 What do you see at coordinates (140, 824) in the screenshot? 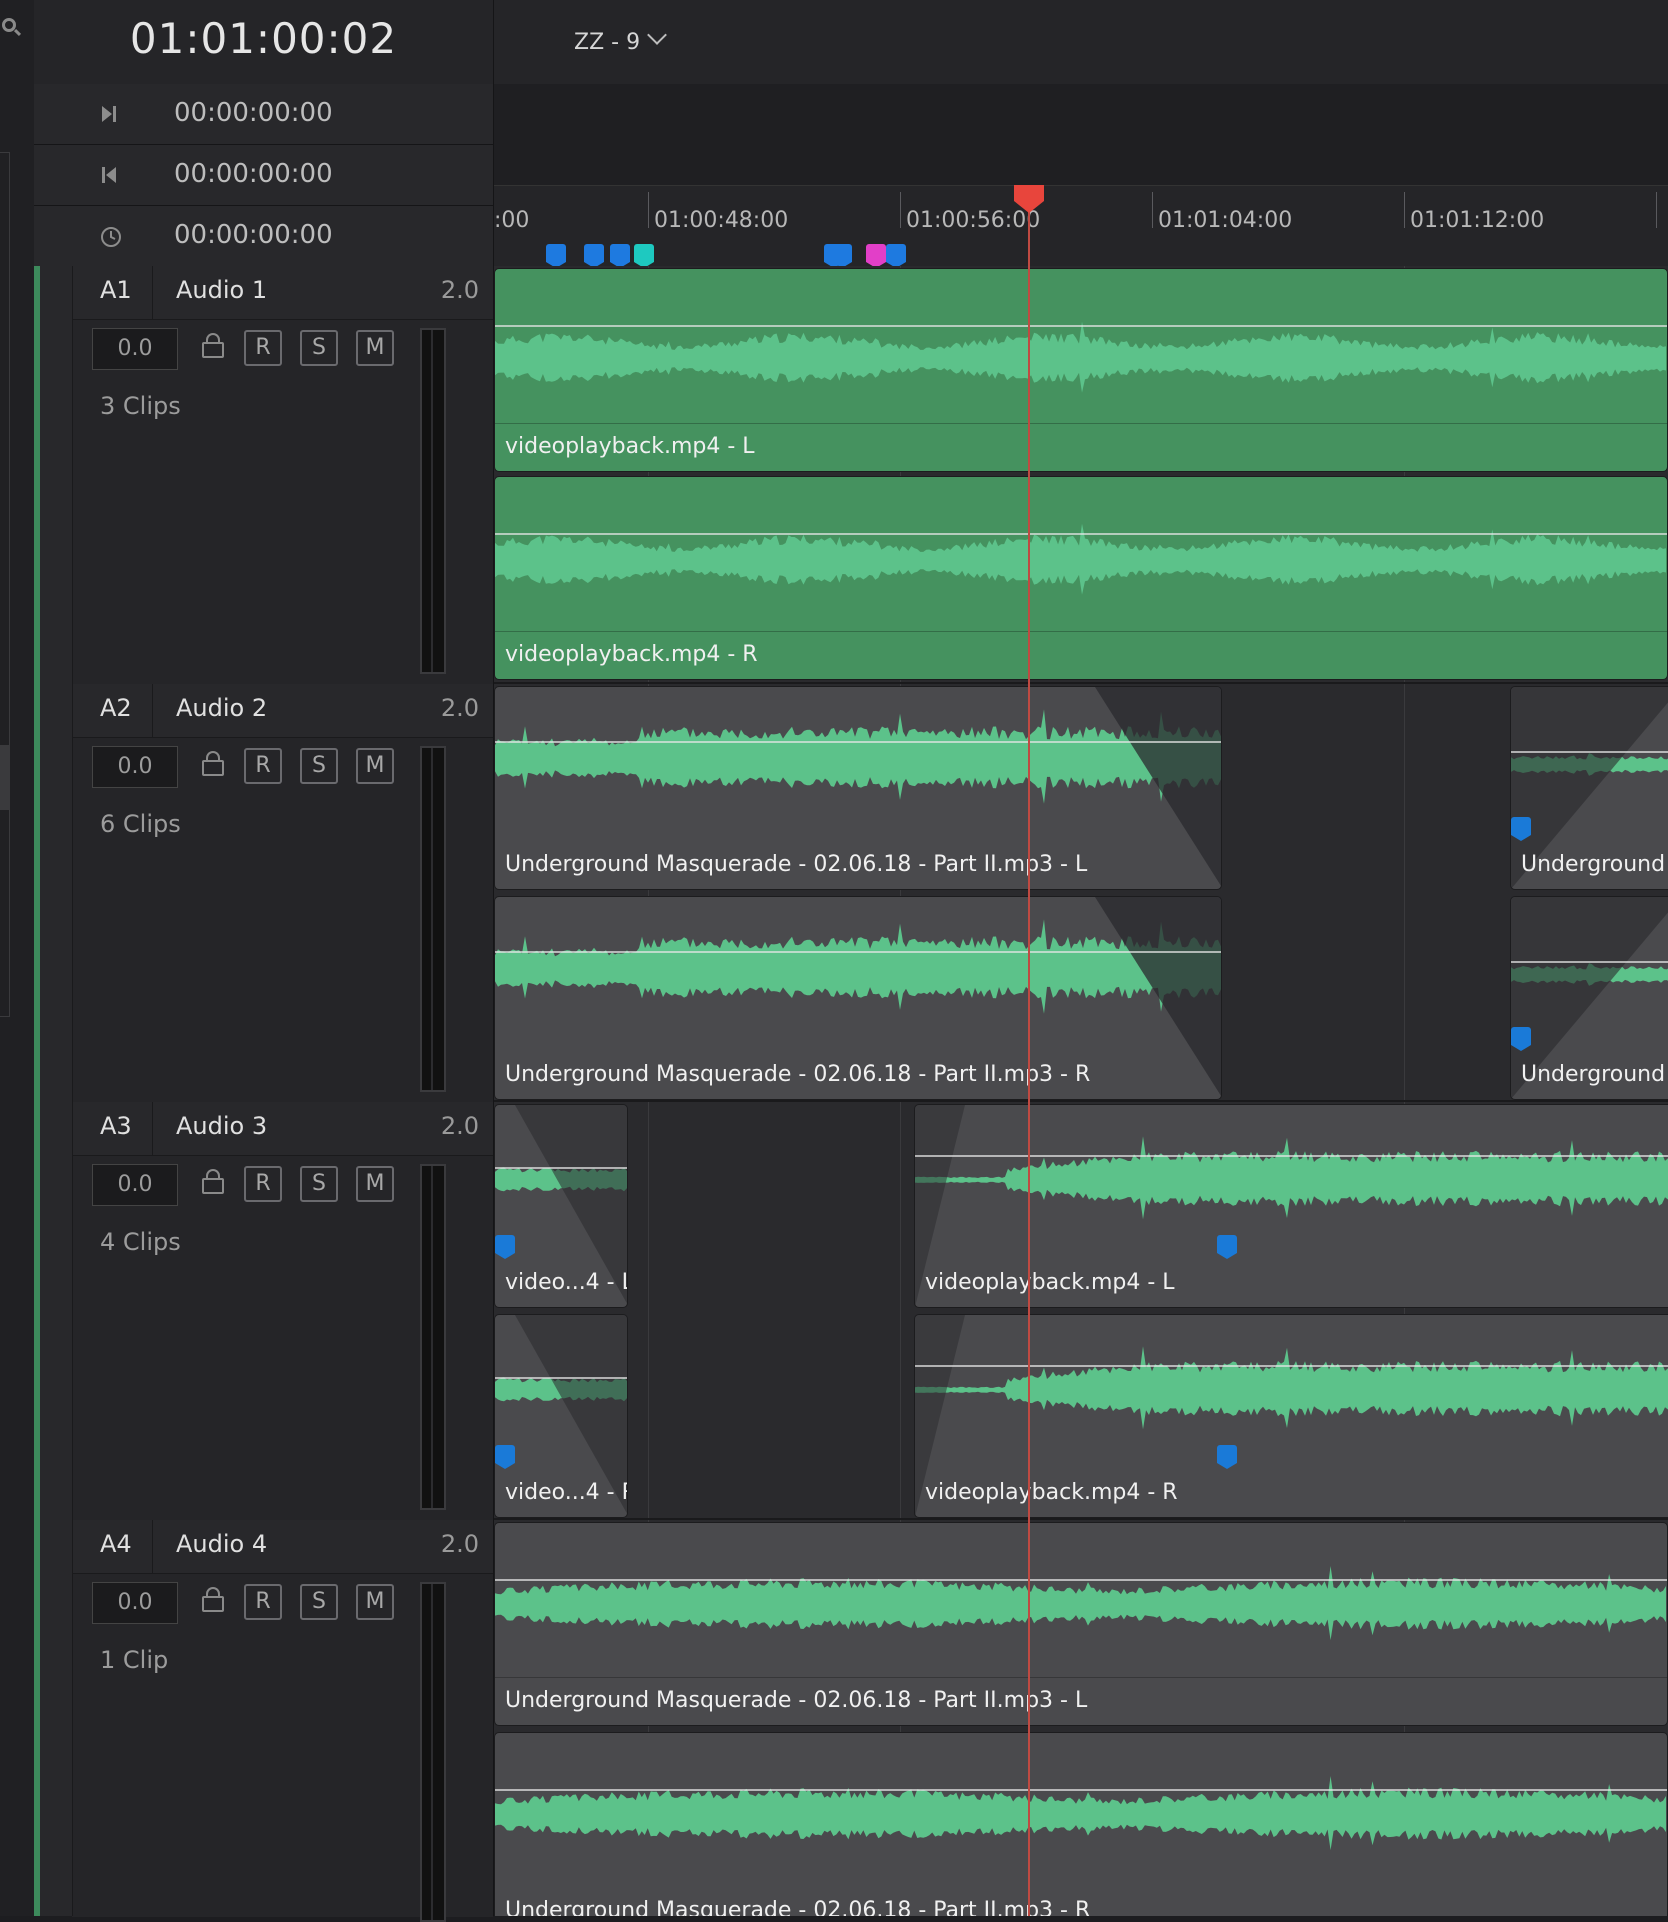
I see `track-clip-count: 6 Clips` at bounding box center [140, 824].